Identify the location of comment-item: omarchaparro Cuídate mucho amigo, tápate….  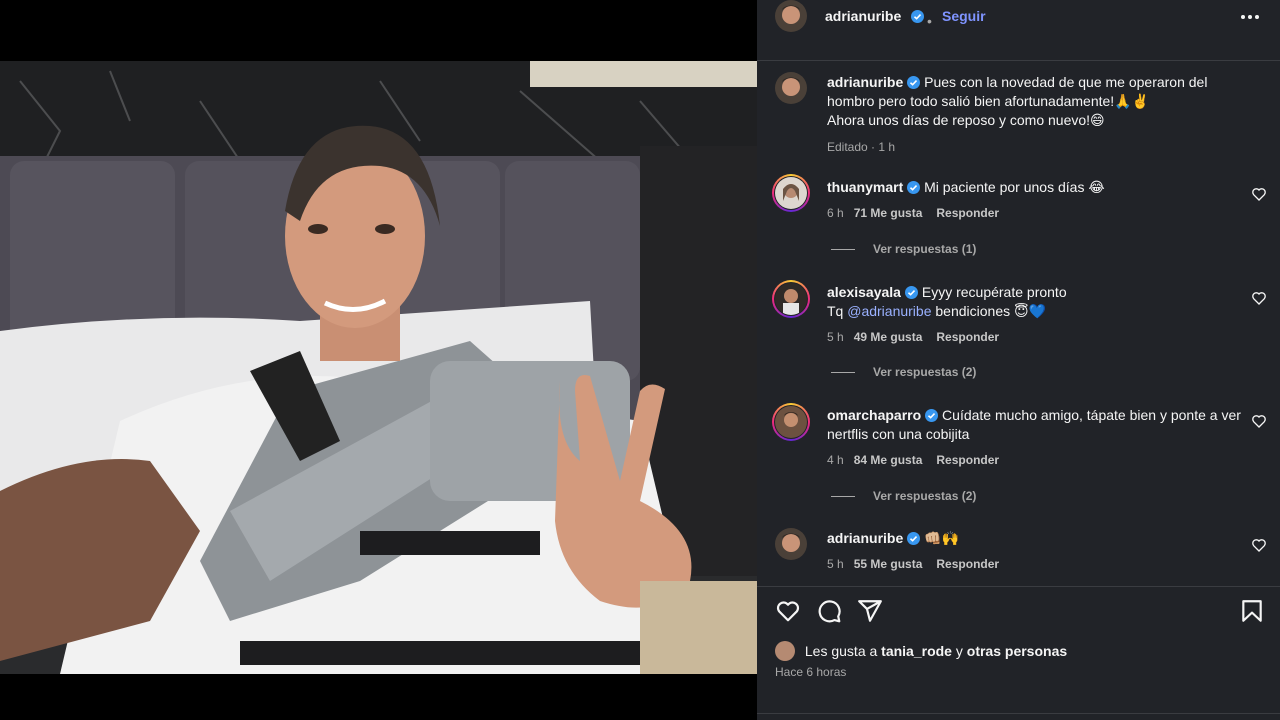
(1037, 438).